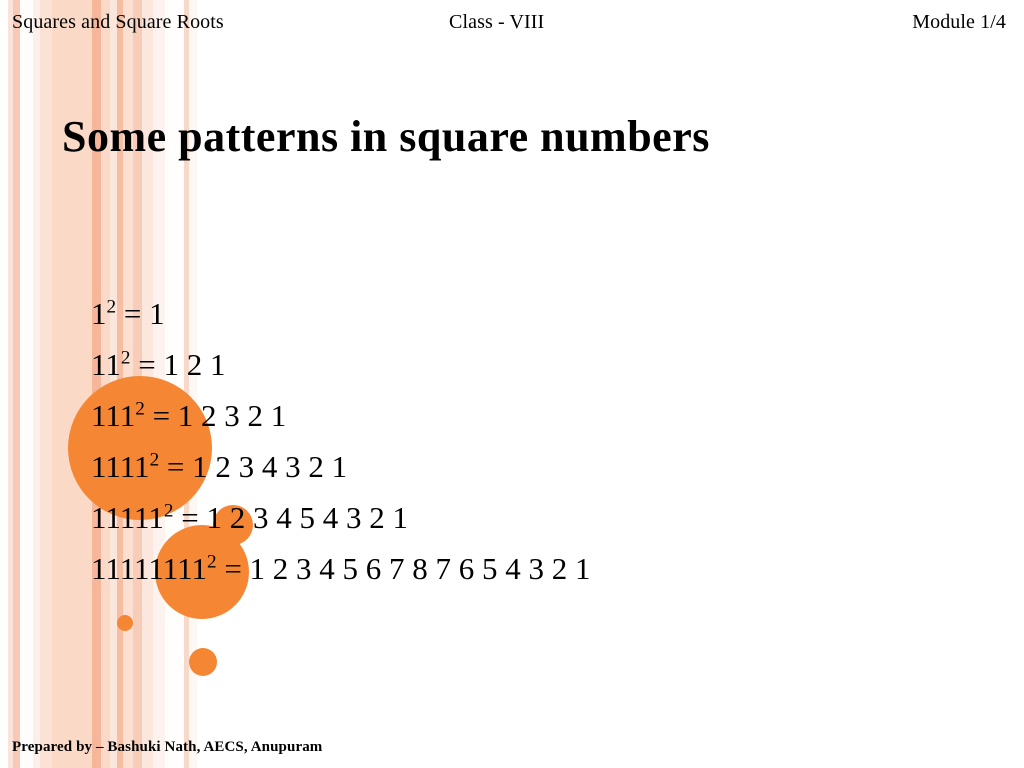  Describe the element at coordinates (157, 313) in the screenshot. I see `equation-result: 1` at that location.